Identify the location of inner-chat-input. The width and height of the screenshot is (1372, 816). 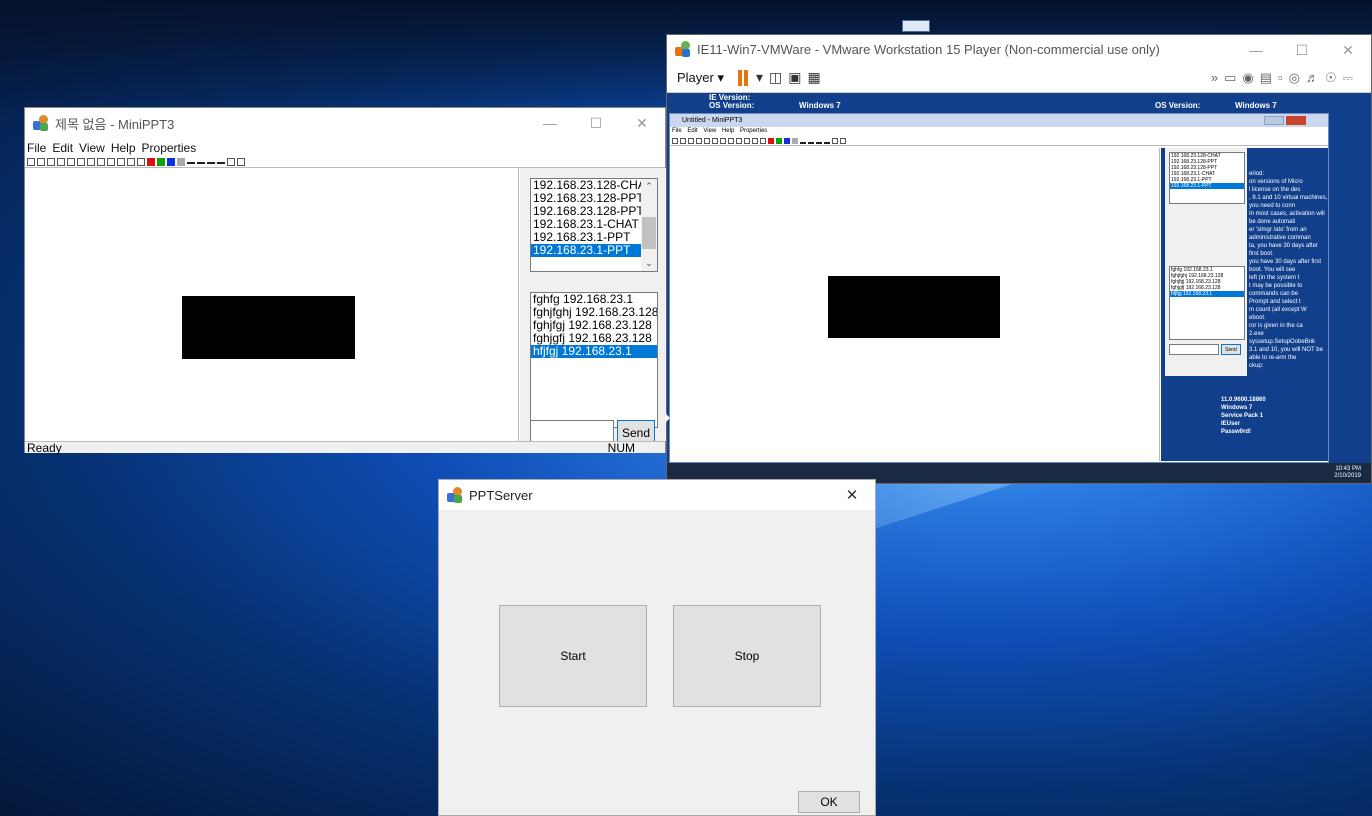
(1194, 349).